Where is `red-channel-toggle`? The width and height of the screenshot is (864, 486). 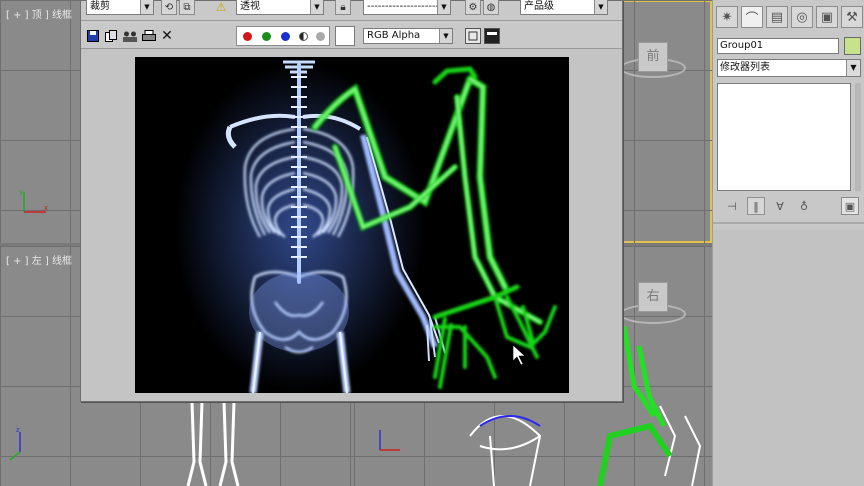
red-channel-toggle is located at coordinates (247, 36).